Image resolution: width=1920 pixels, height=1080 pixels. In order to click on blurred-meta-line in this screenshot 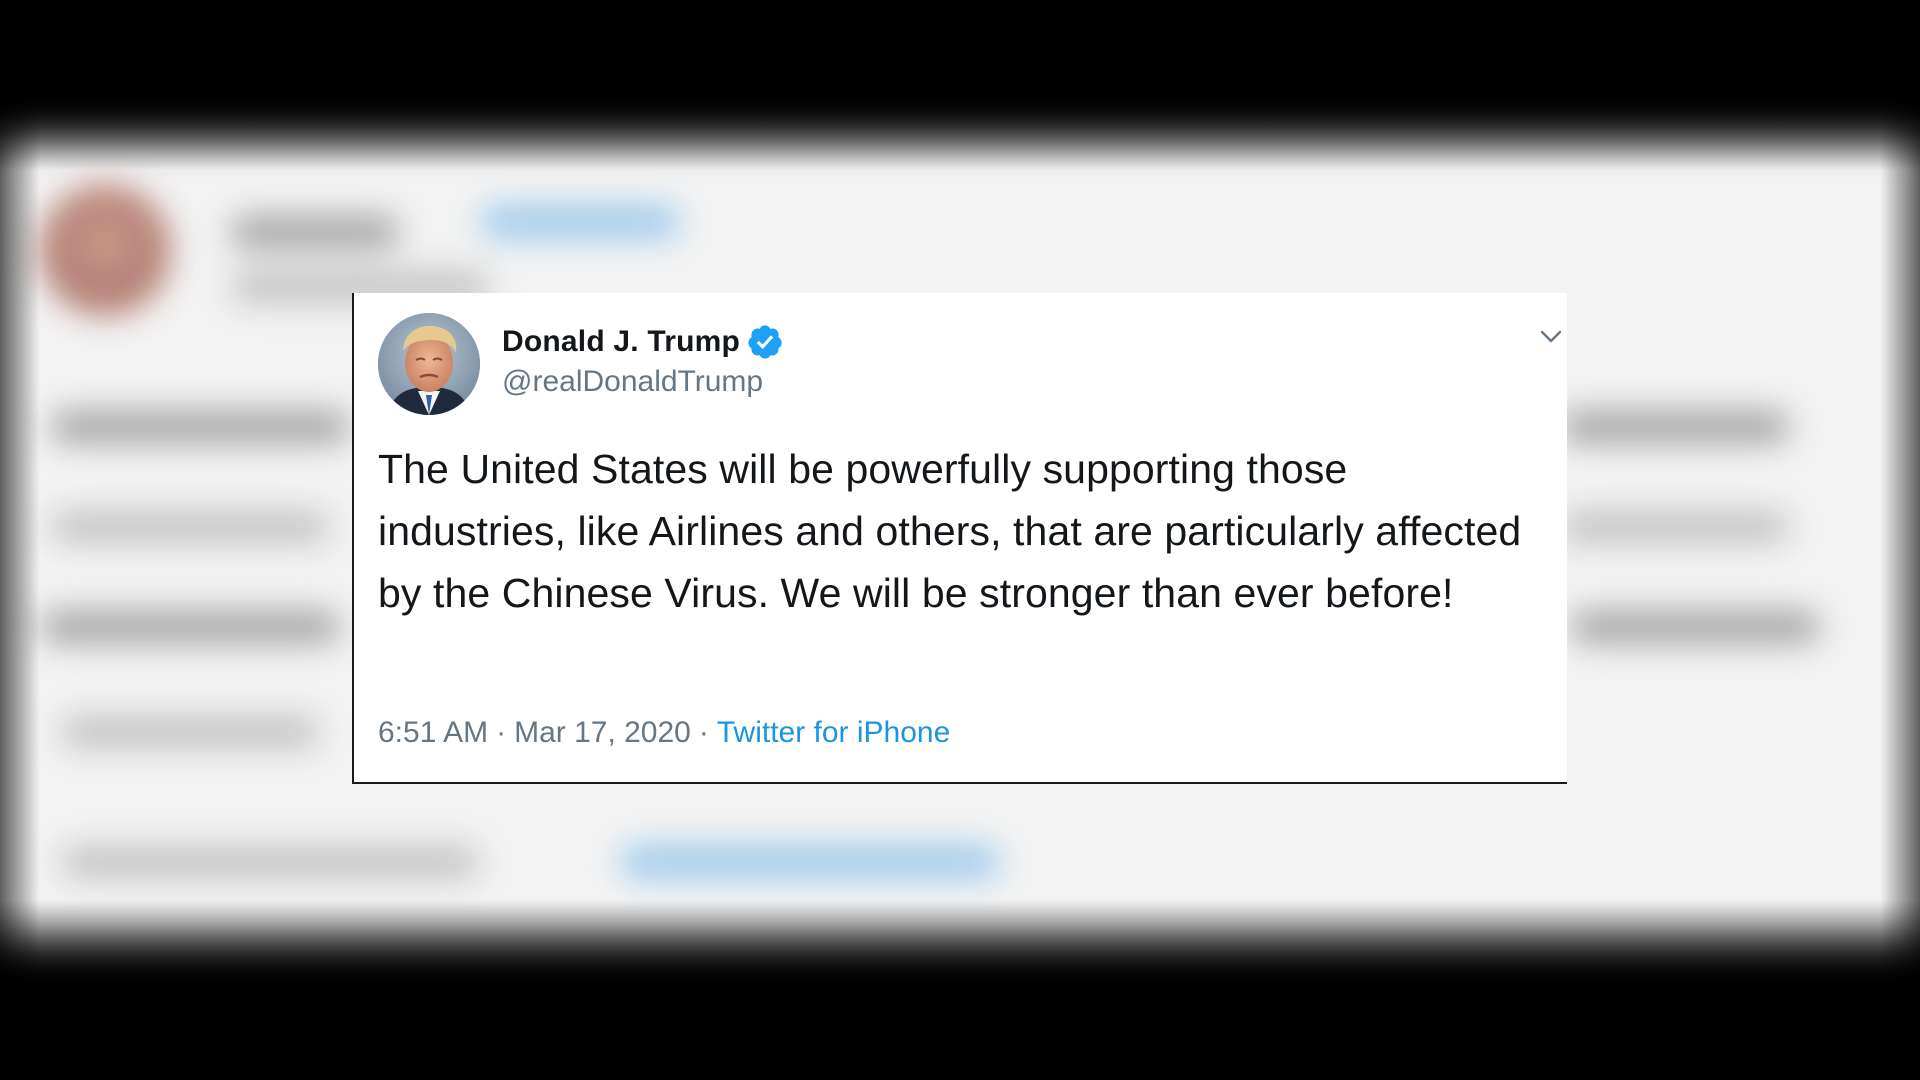, I will do `click(270, 862)`.